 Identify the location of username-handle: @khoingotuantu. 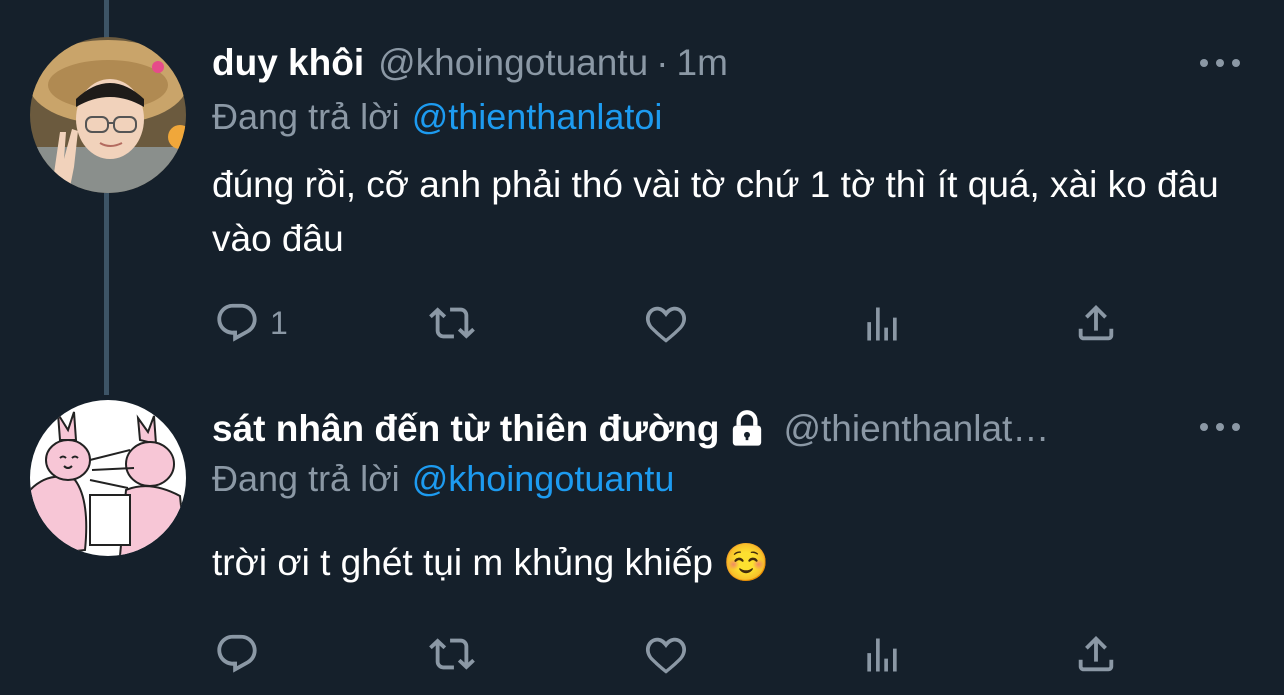
(513, 63).